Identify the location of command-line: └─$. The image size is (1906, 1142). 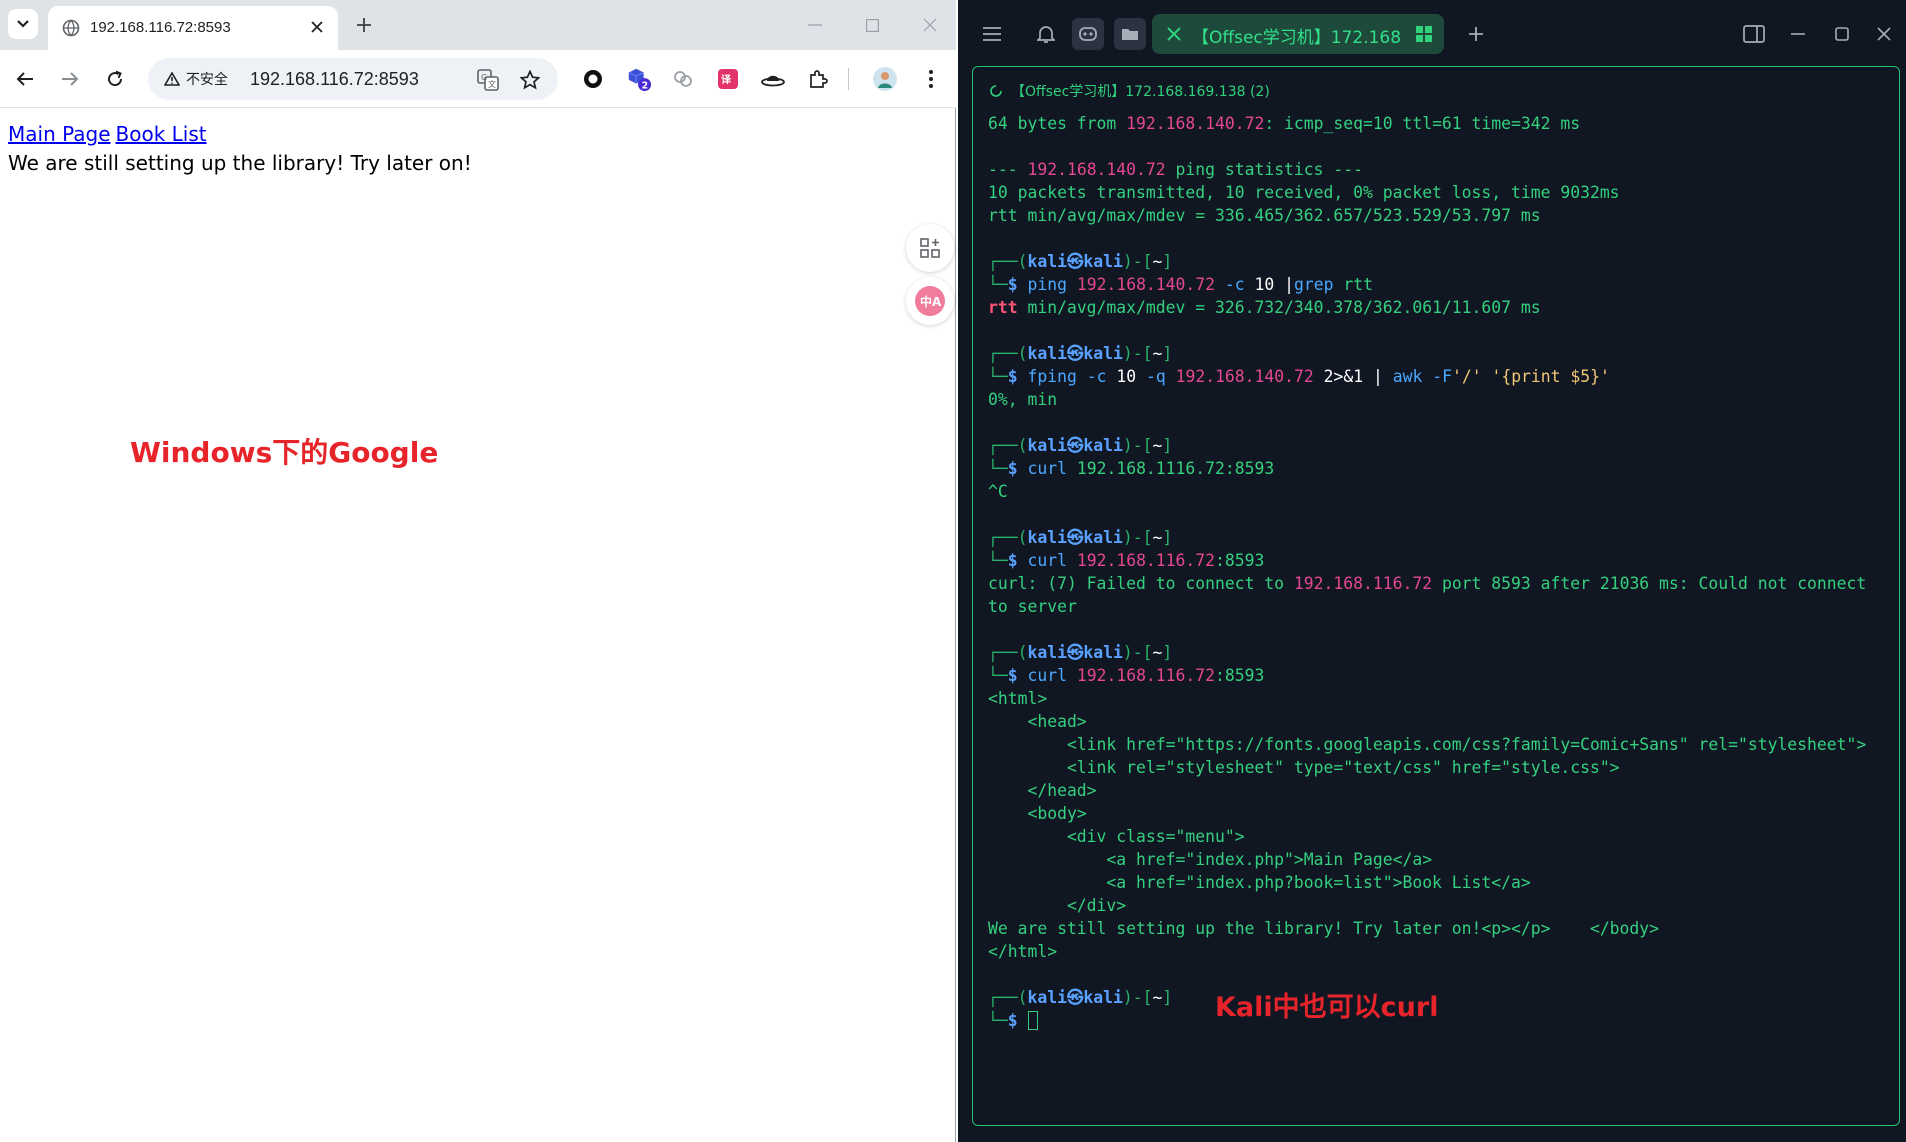
(1440, 1020).